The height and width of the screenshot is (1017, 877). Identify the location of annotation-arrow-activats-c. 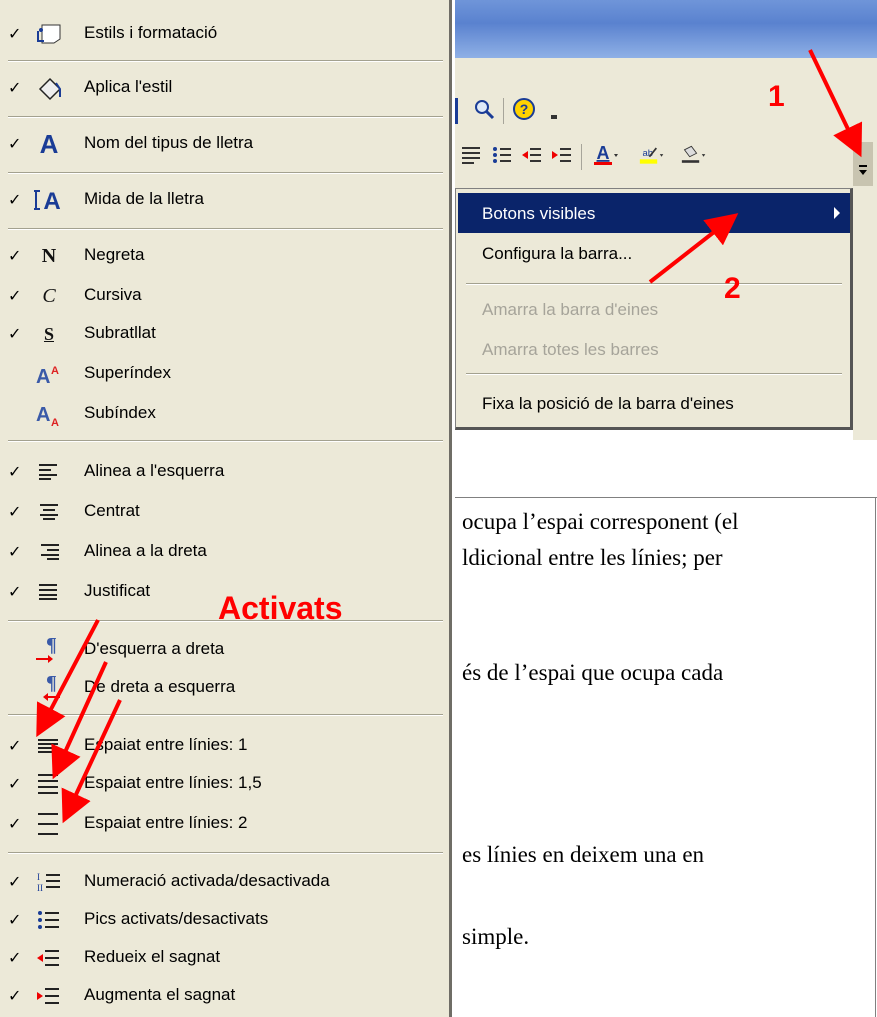
(91, 761).